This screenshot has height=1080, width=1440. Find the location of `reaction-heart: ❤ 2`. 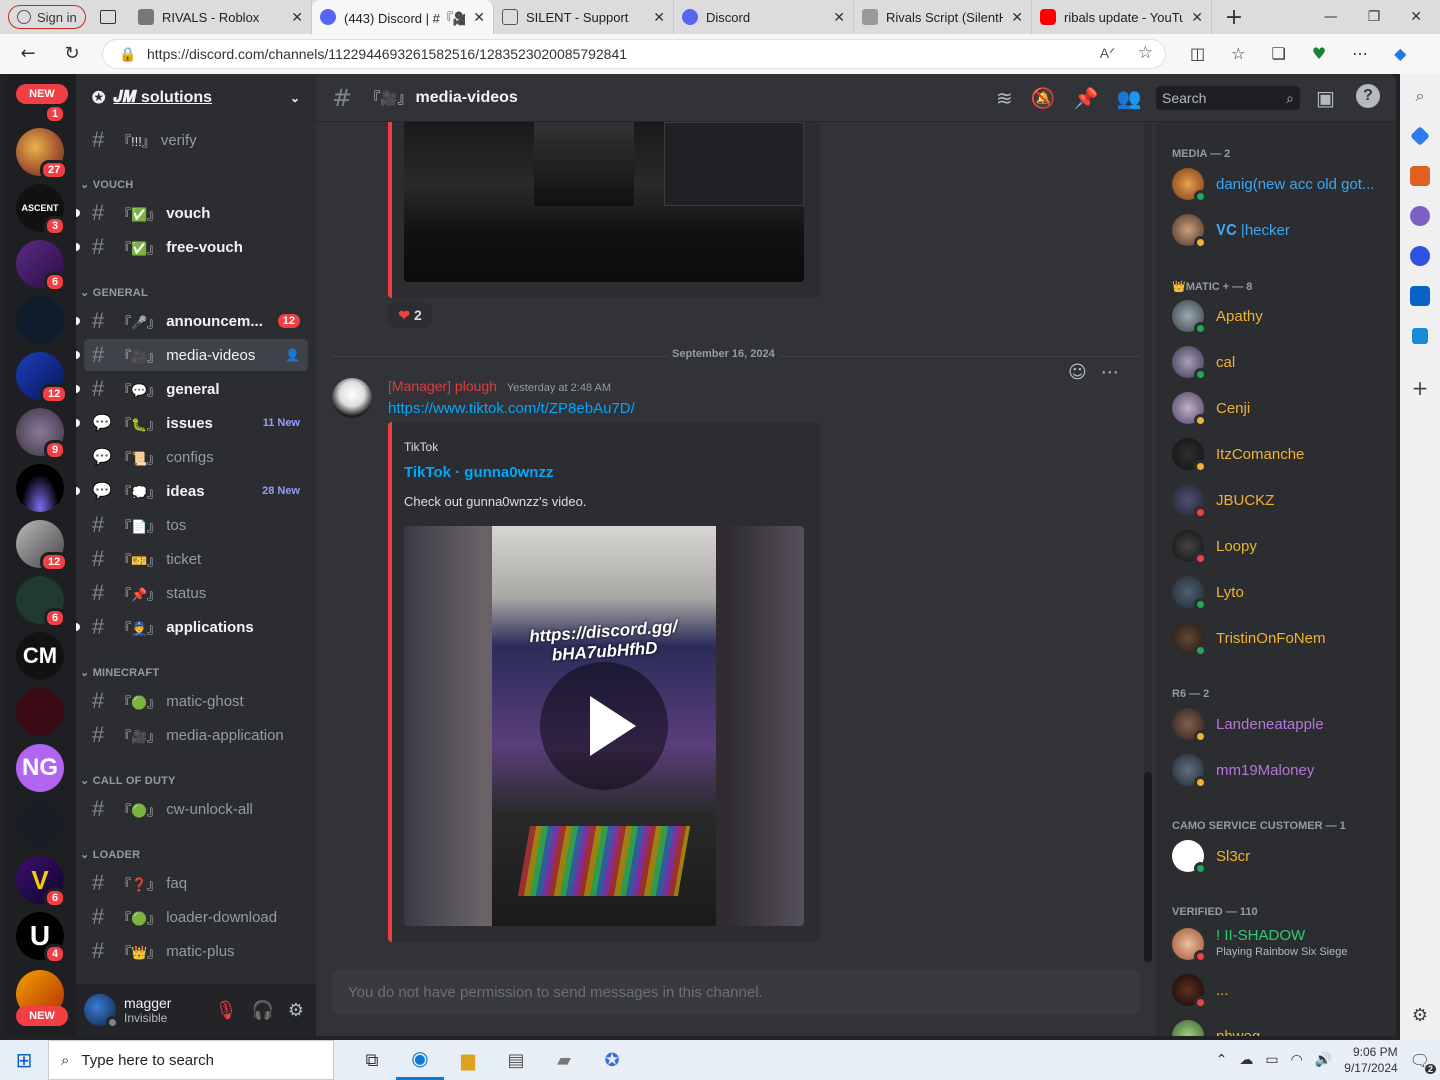

reaction-heart: ❤ 2 is located at coordinates (410, 315).